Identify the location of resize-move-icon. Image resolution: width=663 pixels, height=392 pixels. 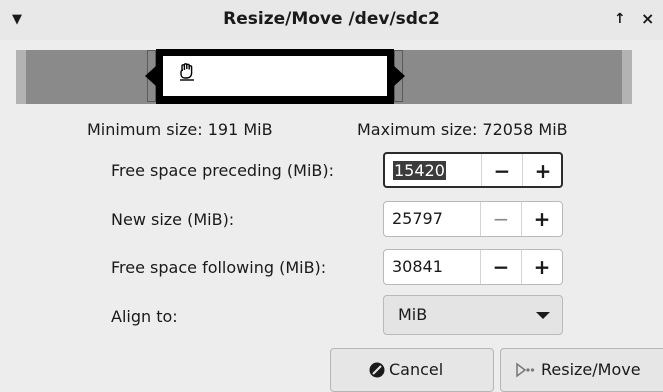
(525, 370).